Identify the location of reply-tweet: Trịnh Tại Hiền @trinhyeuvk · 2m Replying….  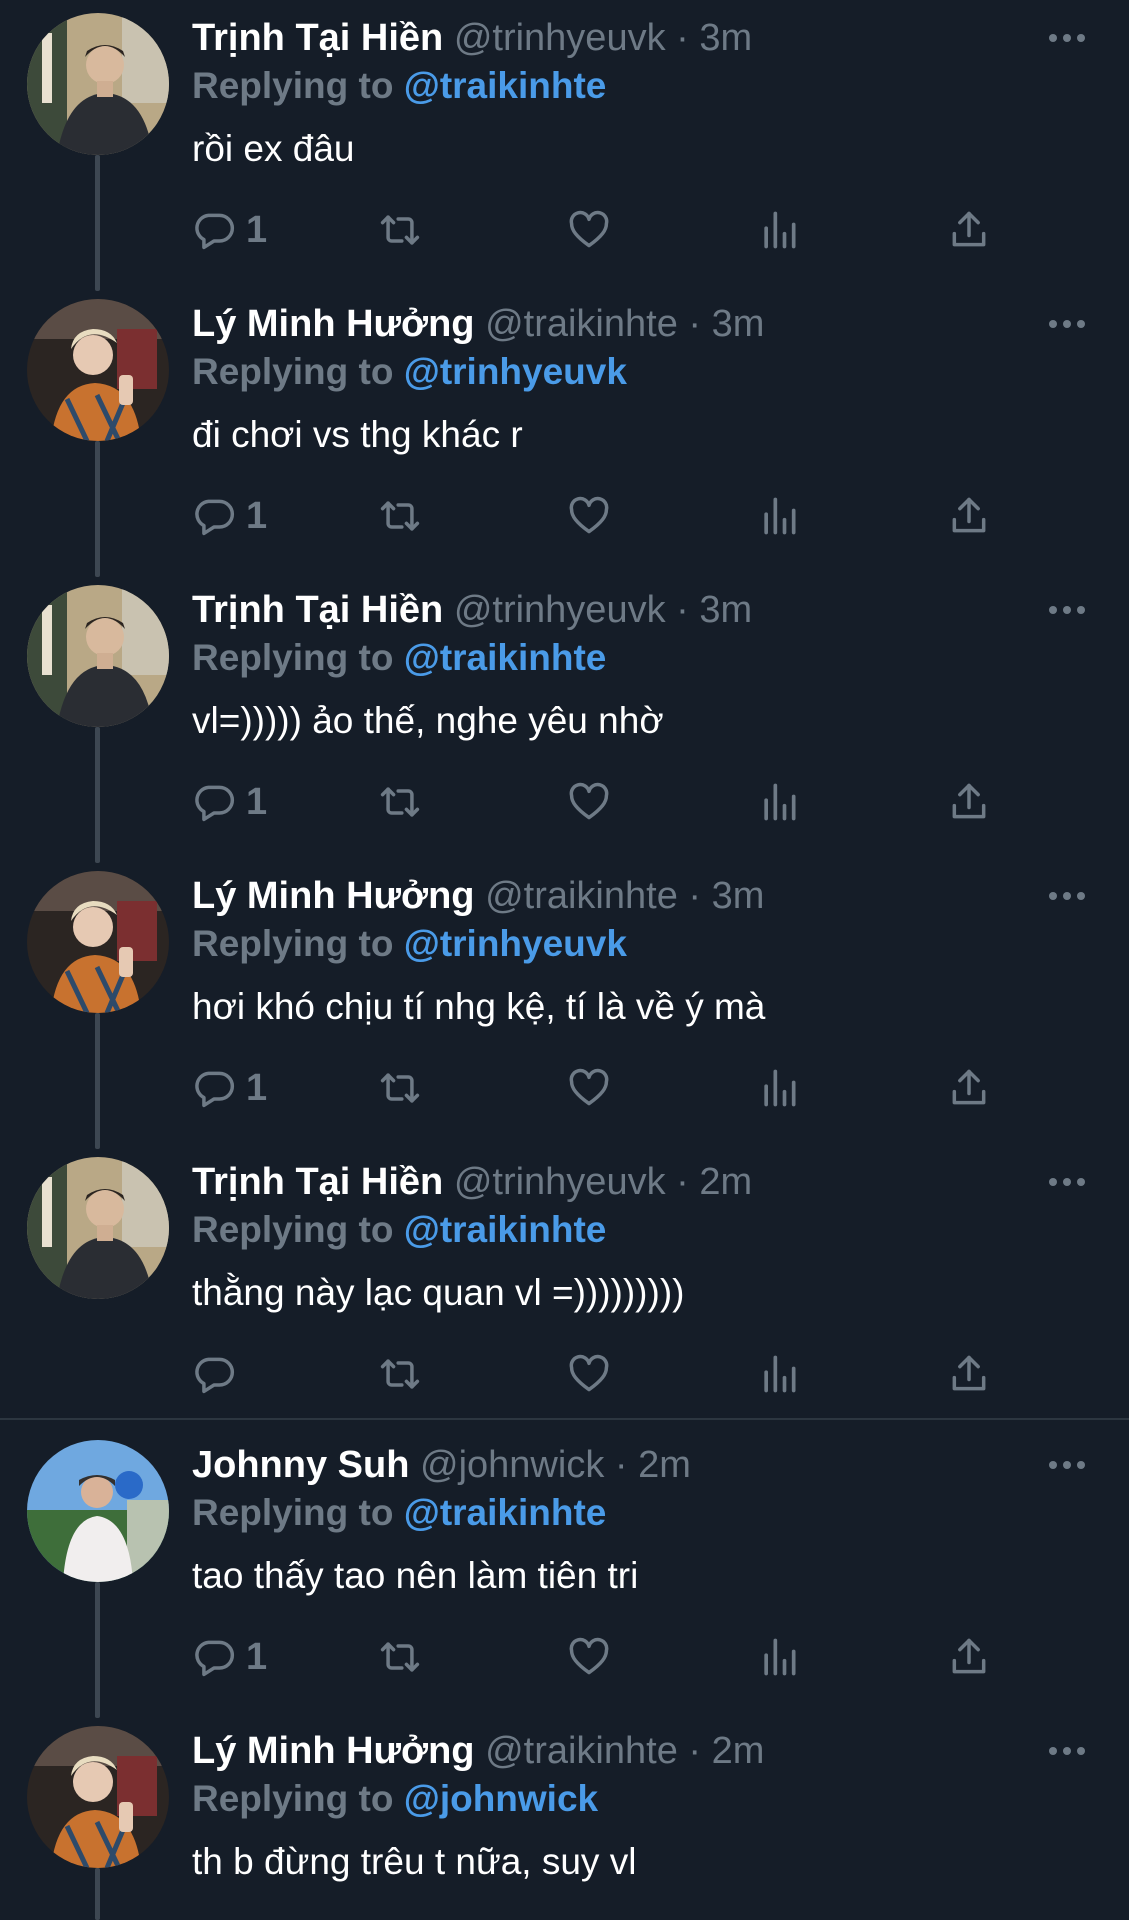
(564, 1287).